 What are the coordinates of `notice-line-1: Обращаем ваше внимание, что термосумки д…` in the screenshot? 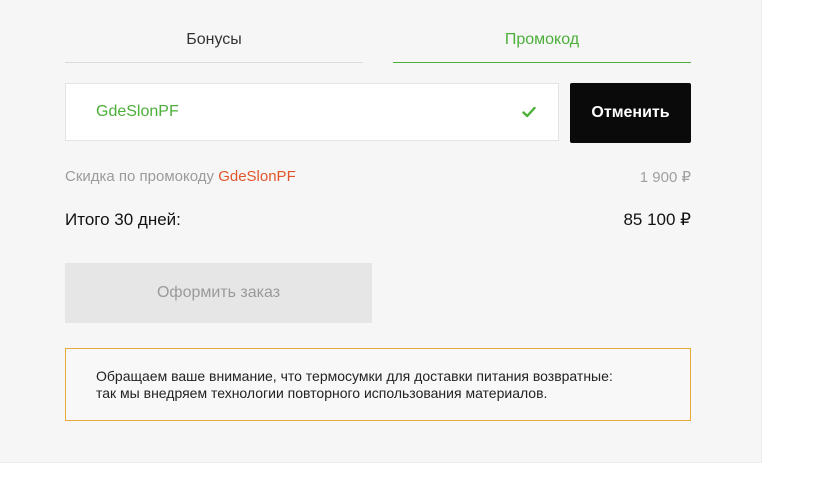 It's located at (354, 376).